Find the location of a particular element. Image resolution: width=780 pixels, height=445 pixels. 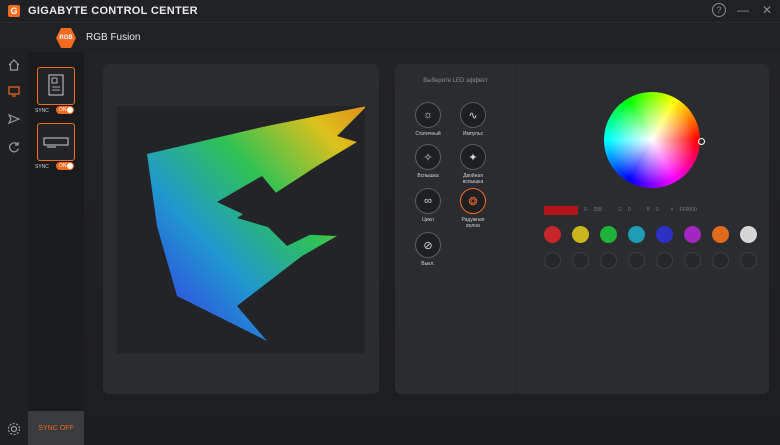

effect-label: Двойная вспышка is located at coordinates (473, 179).